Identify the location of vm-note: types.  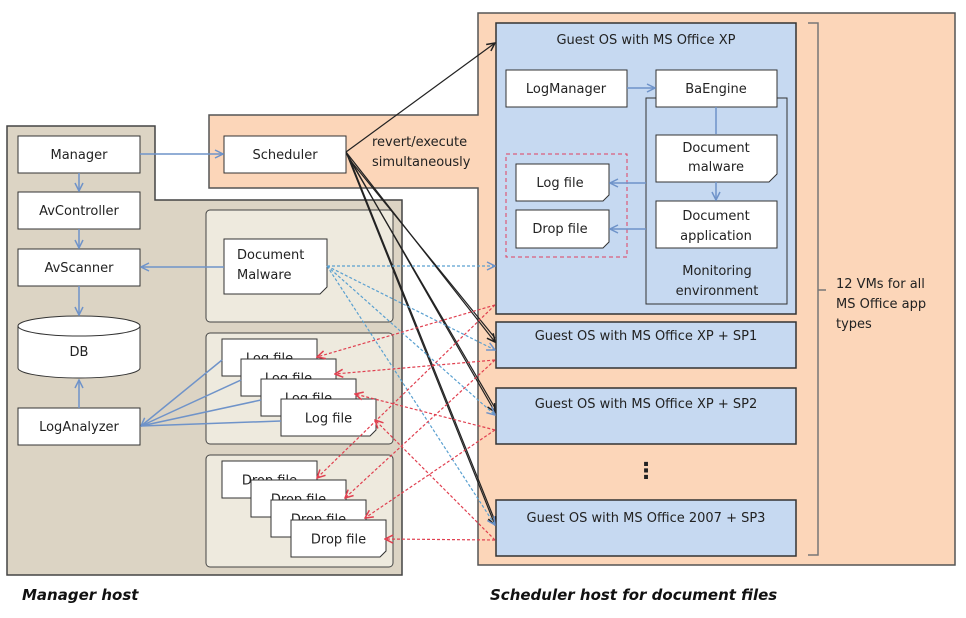
(854, 324).